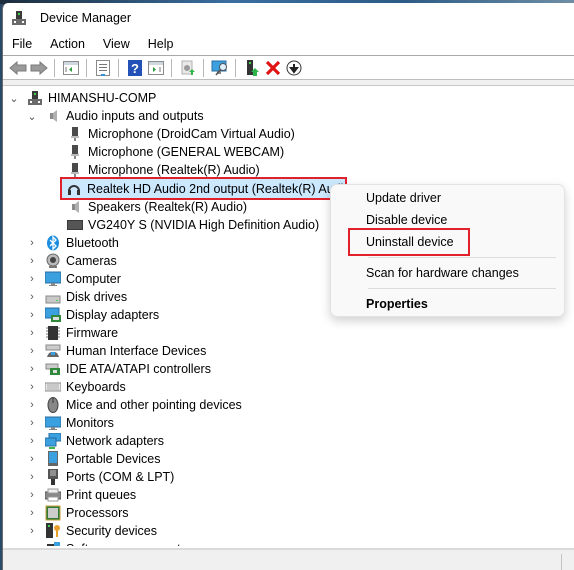  What do you see at coordinates (115, 116) in the screenshot?
I see `tree-category-audio: ⌄ Audio inputs and outputs` at bounding box center [115, 116].